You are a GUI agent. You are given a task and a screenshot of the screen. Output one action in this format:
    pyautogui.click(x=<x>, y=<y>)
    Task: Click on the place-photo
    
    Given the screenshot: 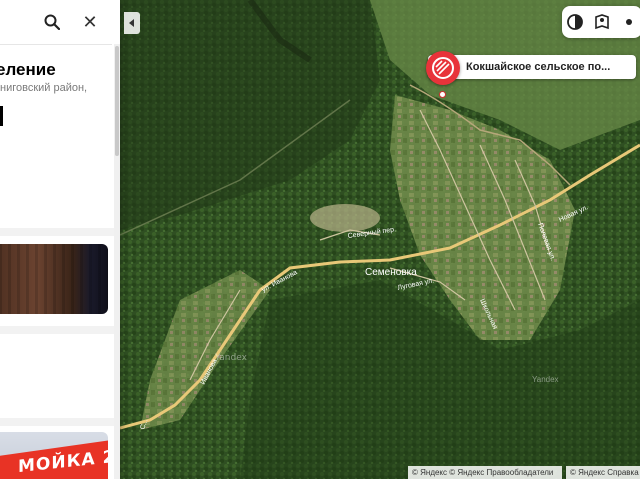 What is the action you would take?
    pyautogui.click(x=54, y=279)
    